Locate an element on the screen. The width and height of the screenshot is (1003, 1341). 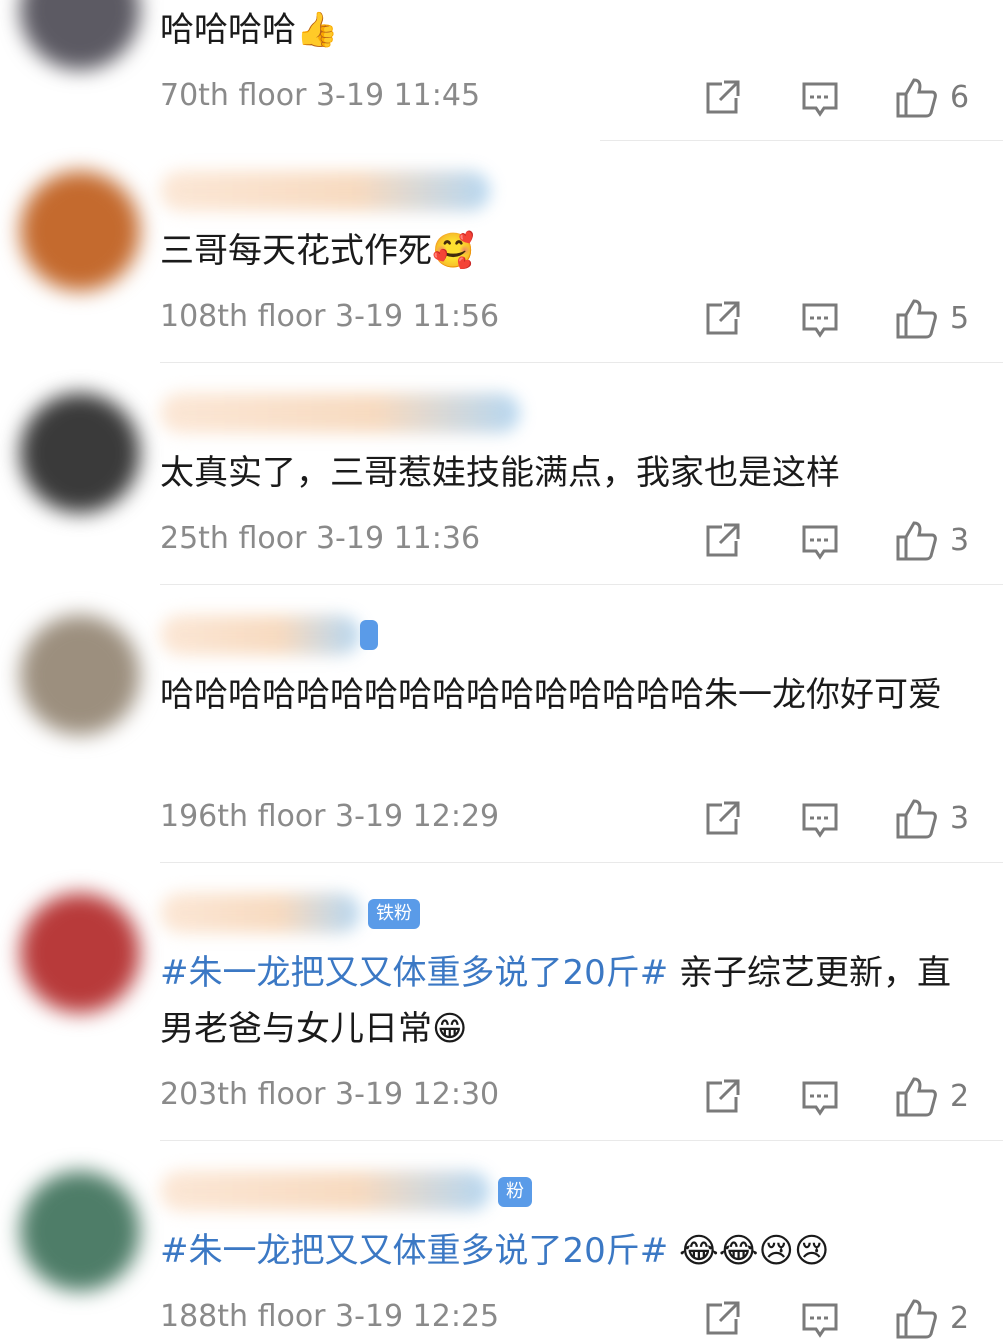
comment-text: #朱一龙把又又体重多说了20斤# 亲子综艺更新，直男老爸与女儿日常😁 is located at coordinates (570, 1001).